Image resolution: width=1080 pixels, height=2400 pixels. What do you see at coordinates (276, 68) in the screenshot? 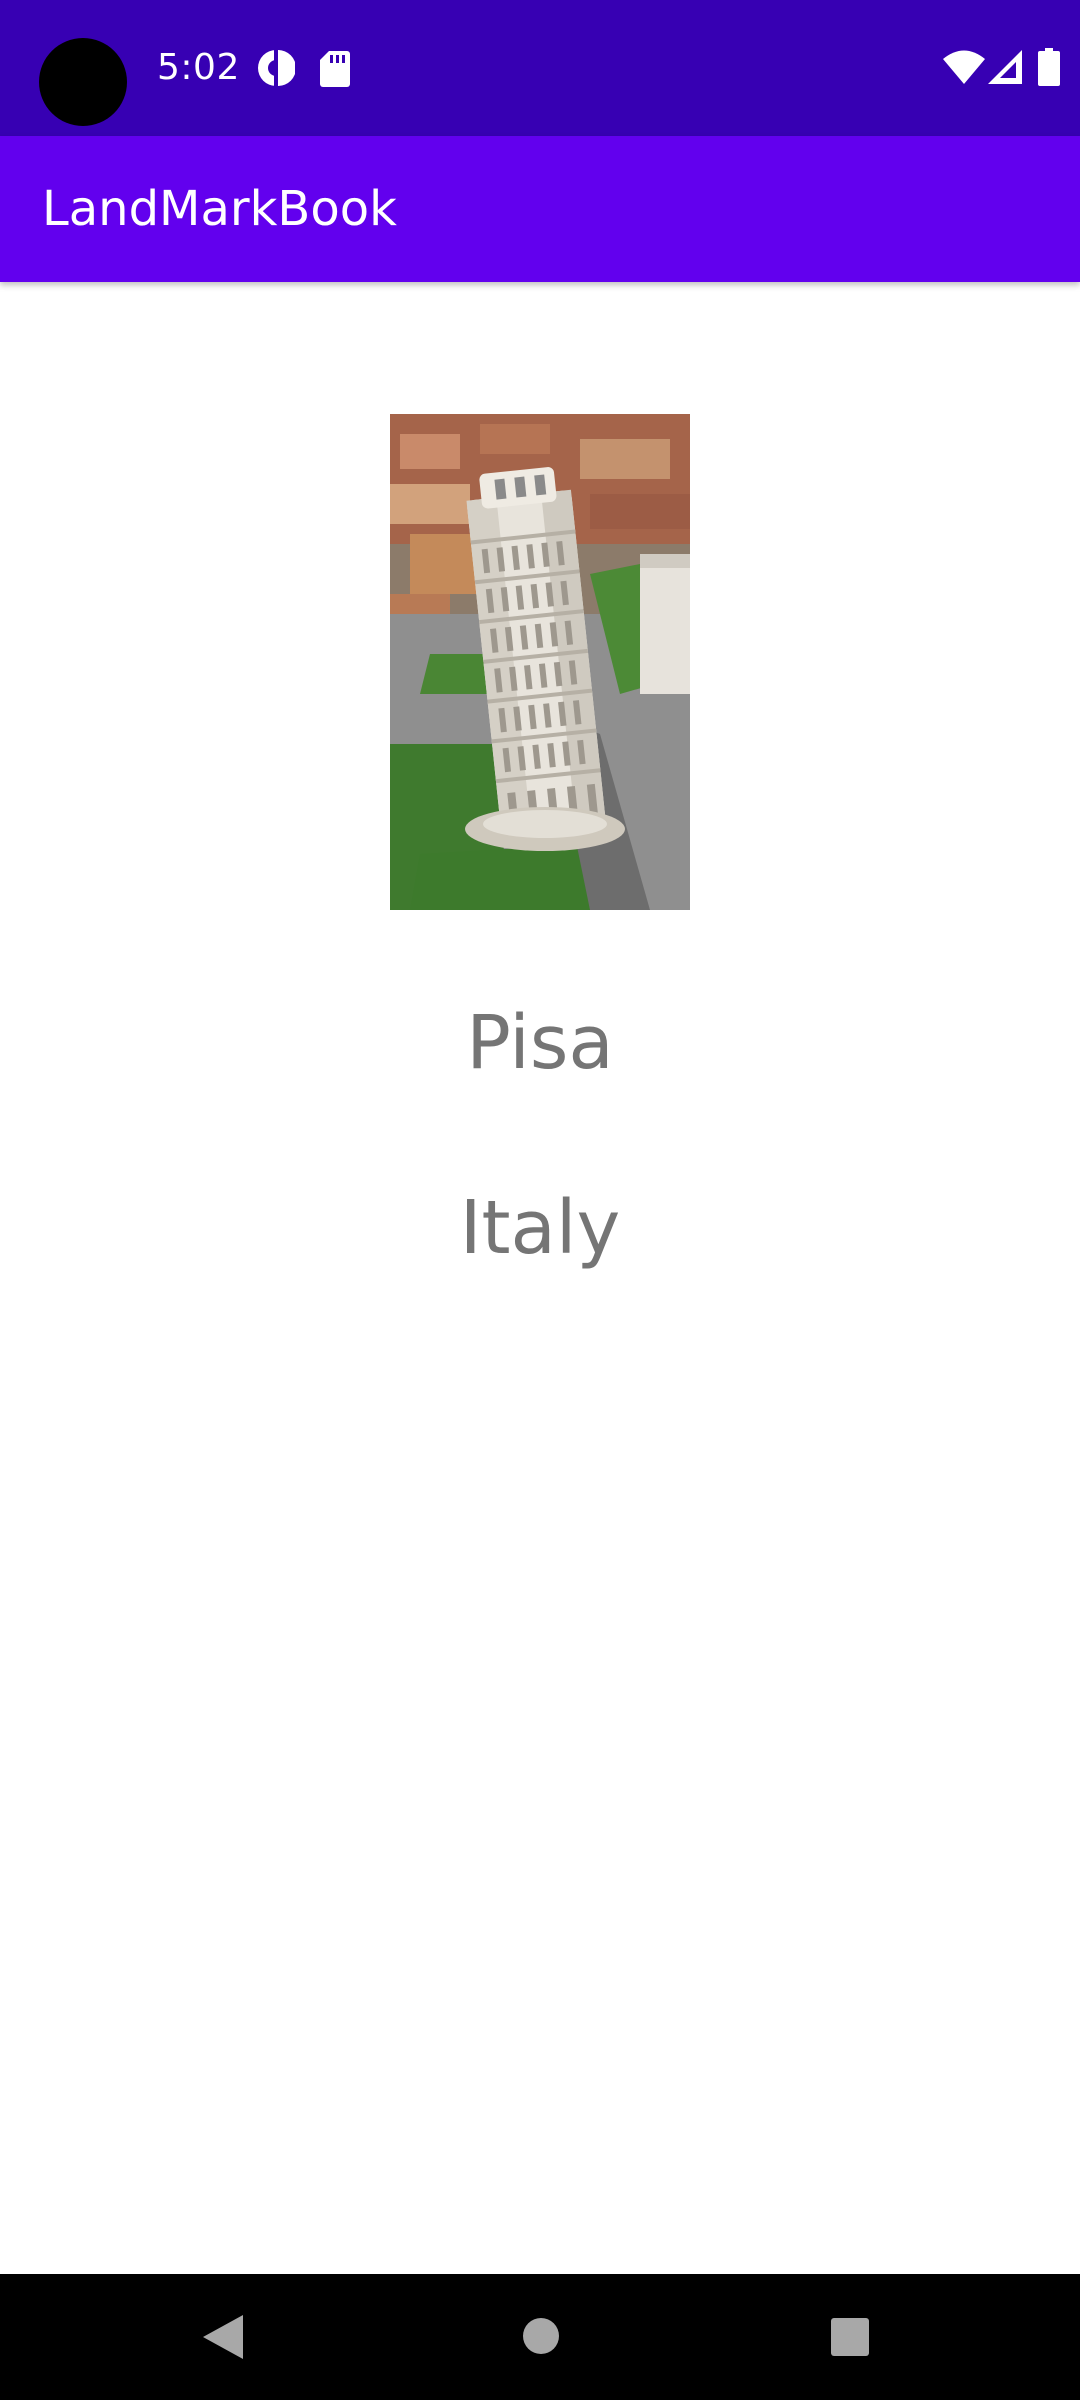
I see `data-saver-icon` at bounding box center [276, 68].